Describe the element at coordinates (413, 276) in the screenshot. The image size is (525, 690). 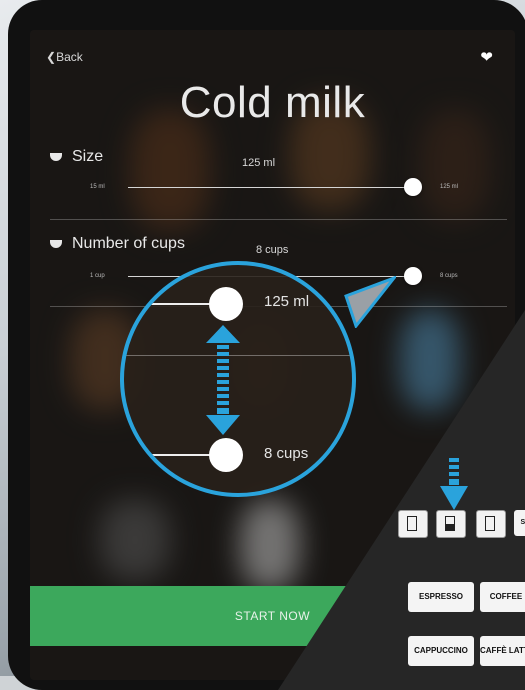
I see `cups-slider-knob` at that location.